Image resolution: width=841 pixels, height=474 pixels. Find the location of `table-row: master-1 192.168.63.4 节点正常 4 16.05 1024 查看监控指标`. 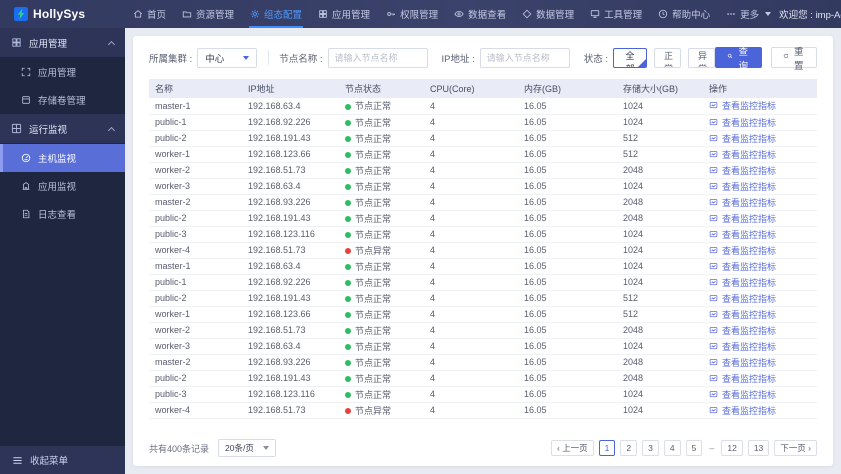

table-row: master-1 192.168.63.4 节点正常 4 16.05 1024 查看监控指标 is located at coordinates (483, 266).